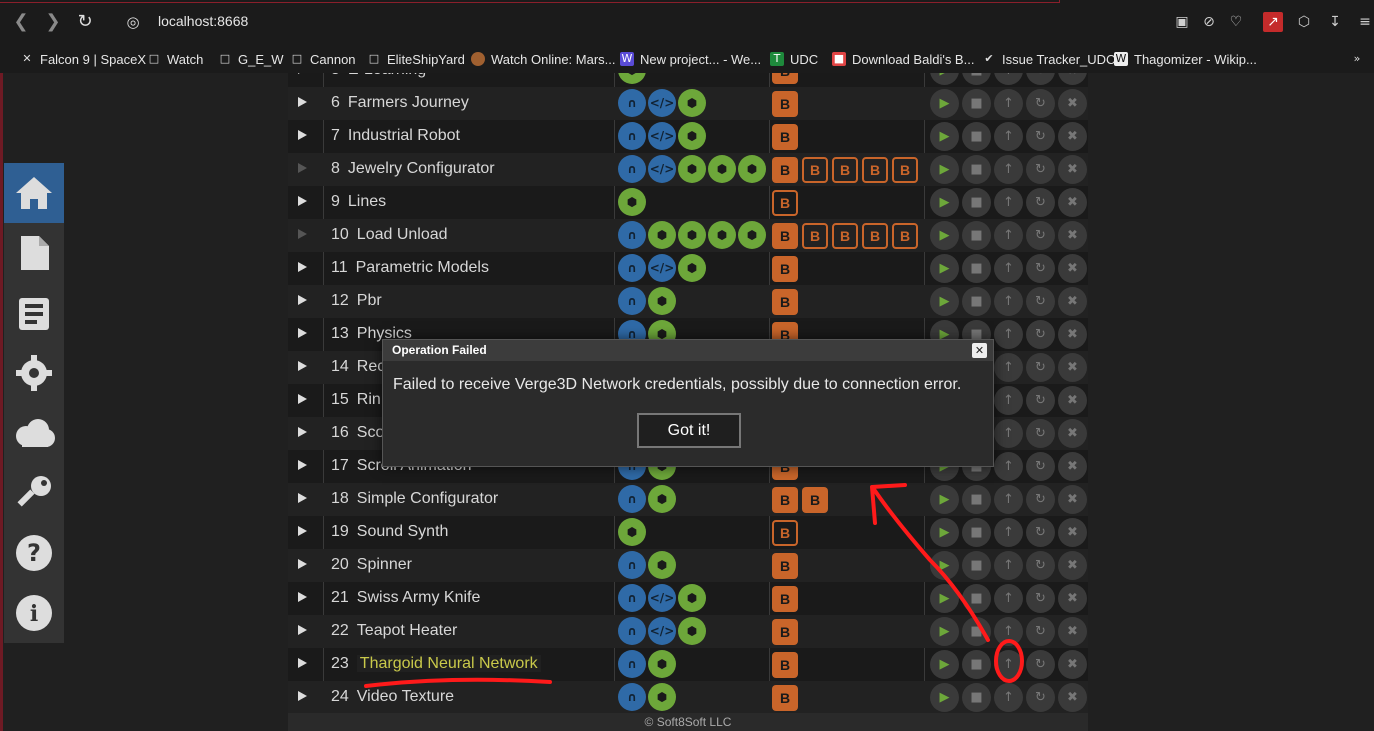  What do you see at coordinates (1304, 22) in the screenshot?
I see `cube-icon: ⬡` at bounding box center [1304, 22].